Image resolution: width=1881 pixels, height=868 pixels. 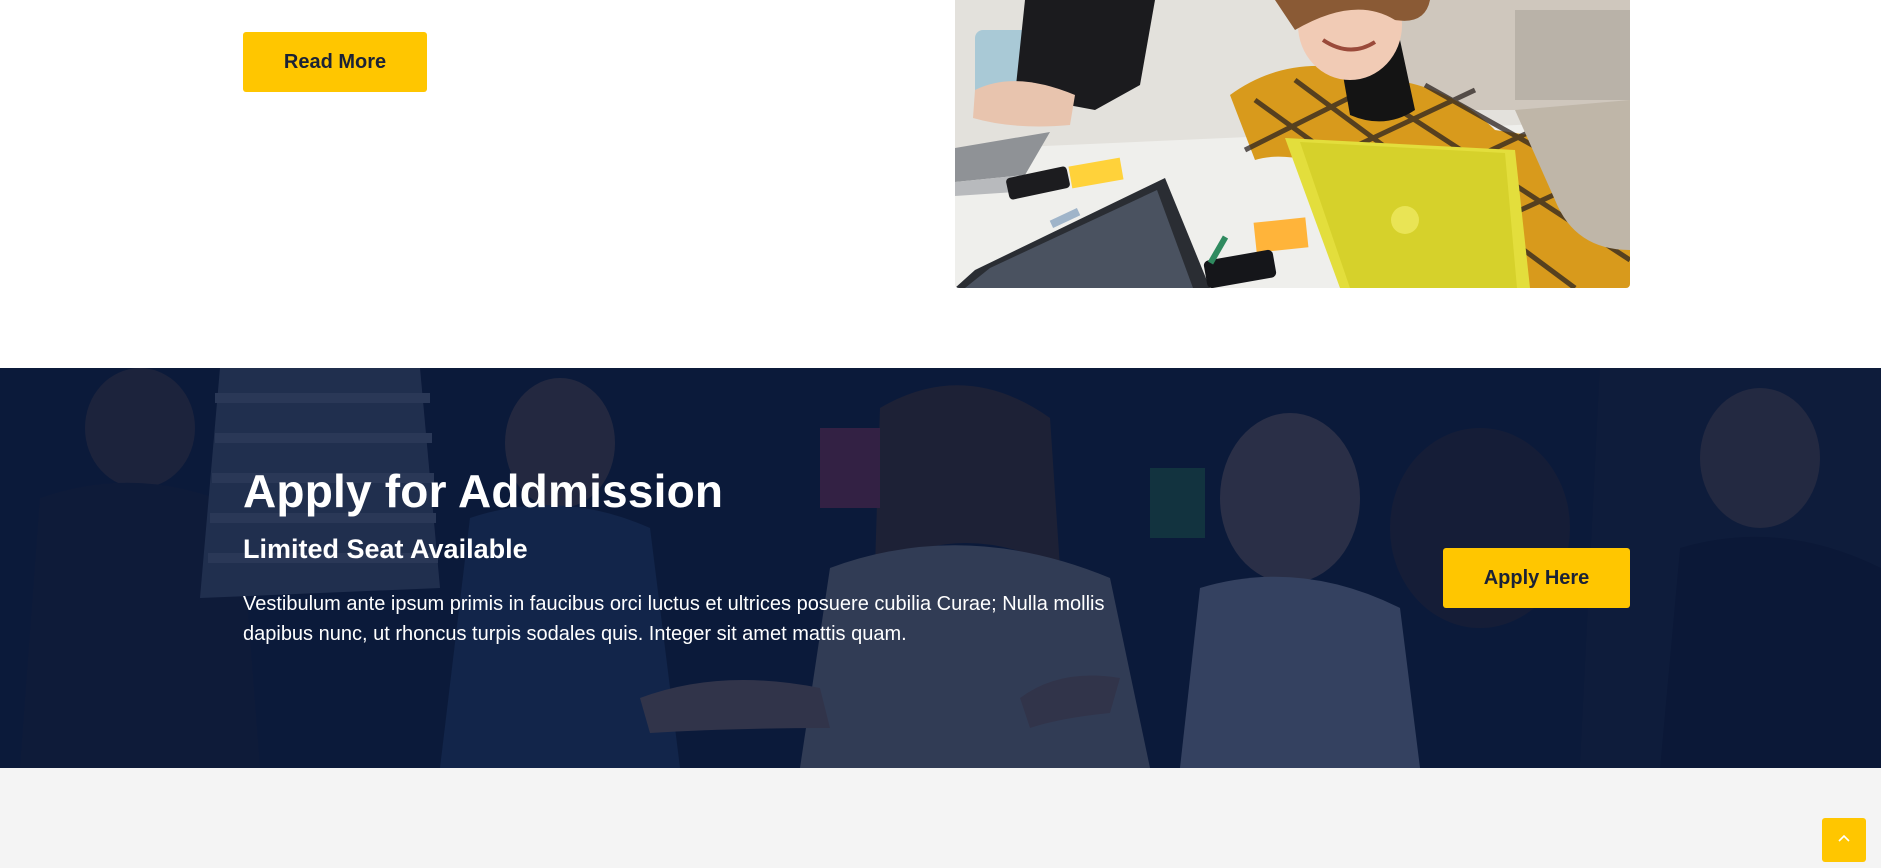 What do you see at coordinates (1292, 144) in the screenshot?
I see `students-laptop-photo` at bounding box center [1292, 144].